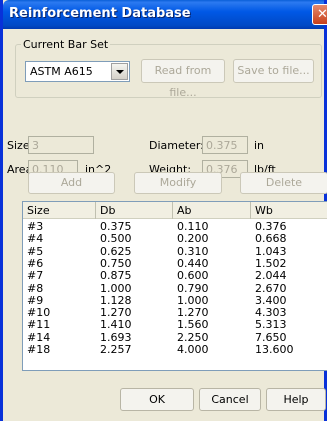 This screenshot has height=421, width=327. Describe the element at coordinates (193, 239) in the screenshot. I see `table-cell: 0.200` at that location.